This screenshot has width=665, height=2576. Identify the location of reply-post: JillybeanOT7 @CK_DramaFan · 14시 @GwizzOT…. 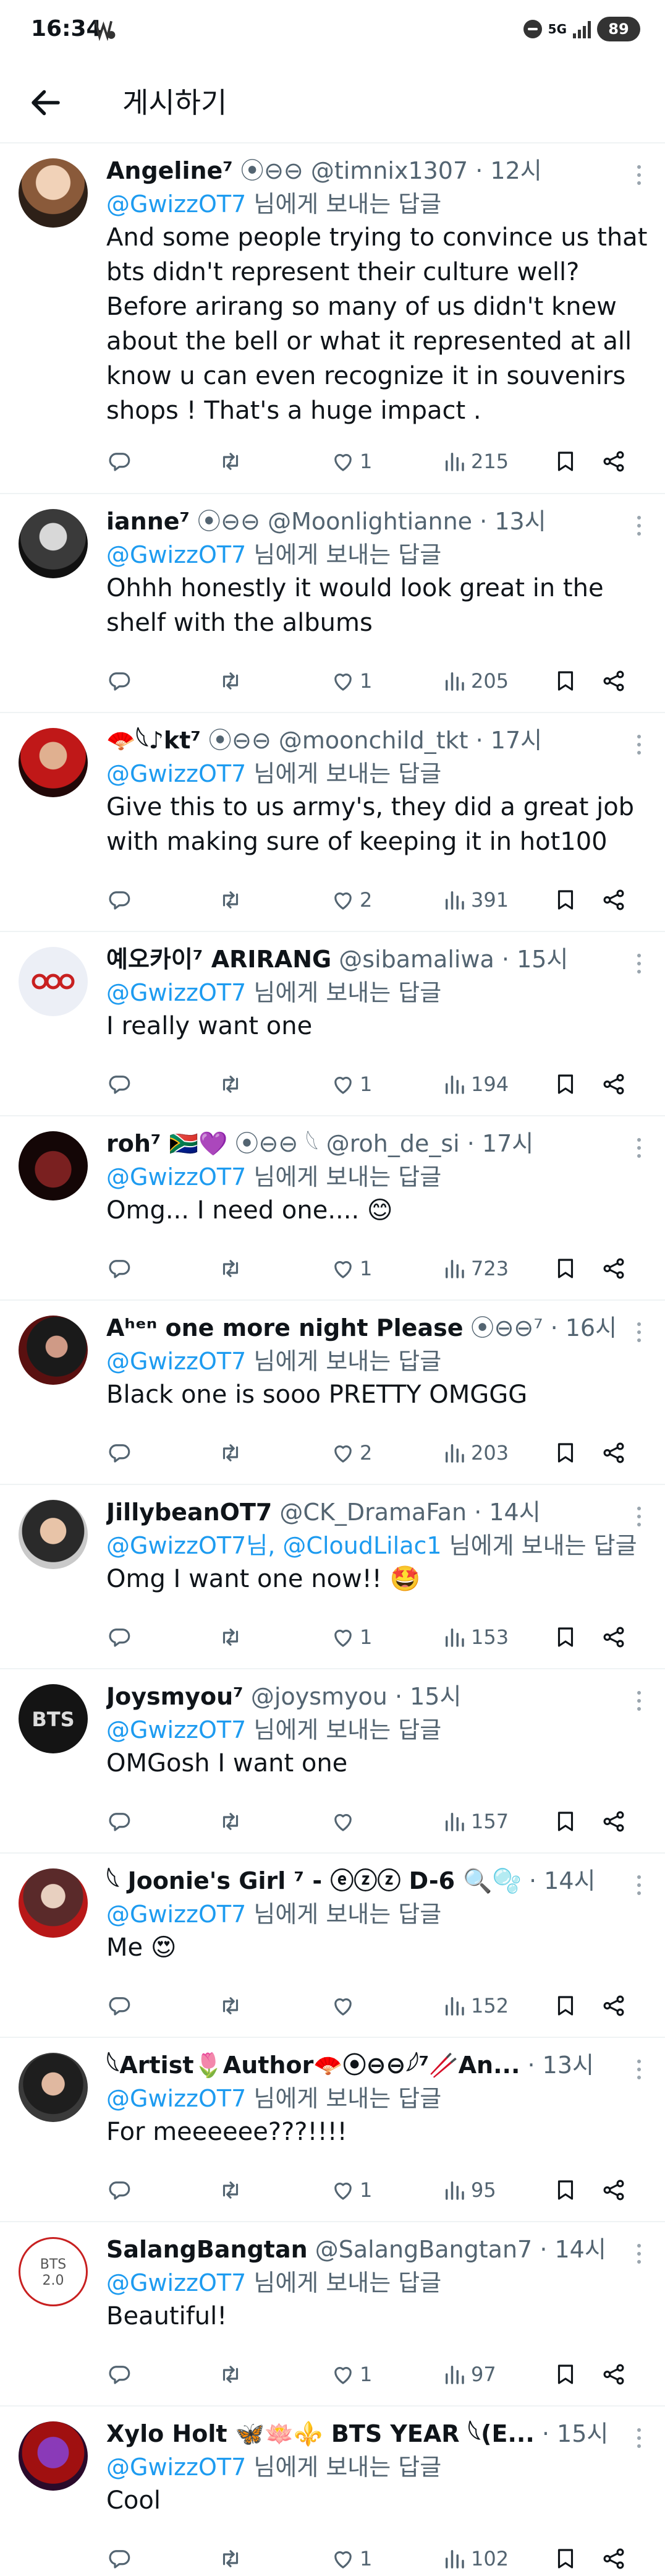
(332, 1577).